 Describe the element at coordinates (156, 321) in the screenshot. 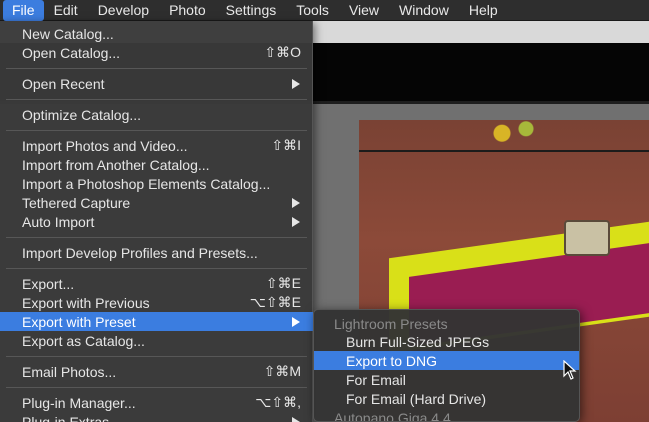

I see `menu-item-export-preset: Export with Preset` at that location.